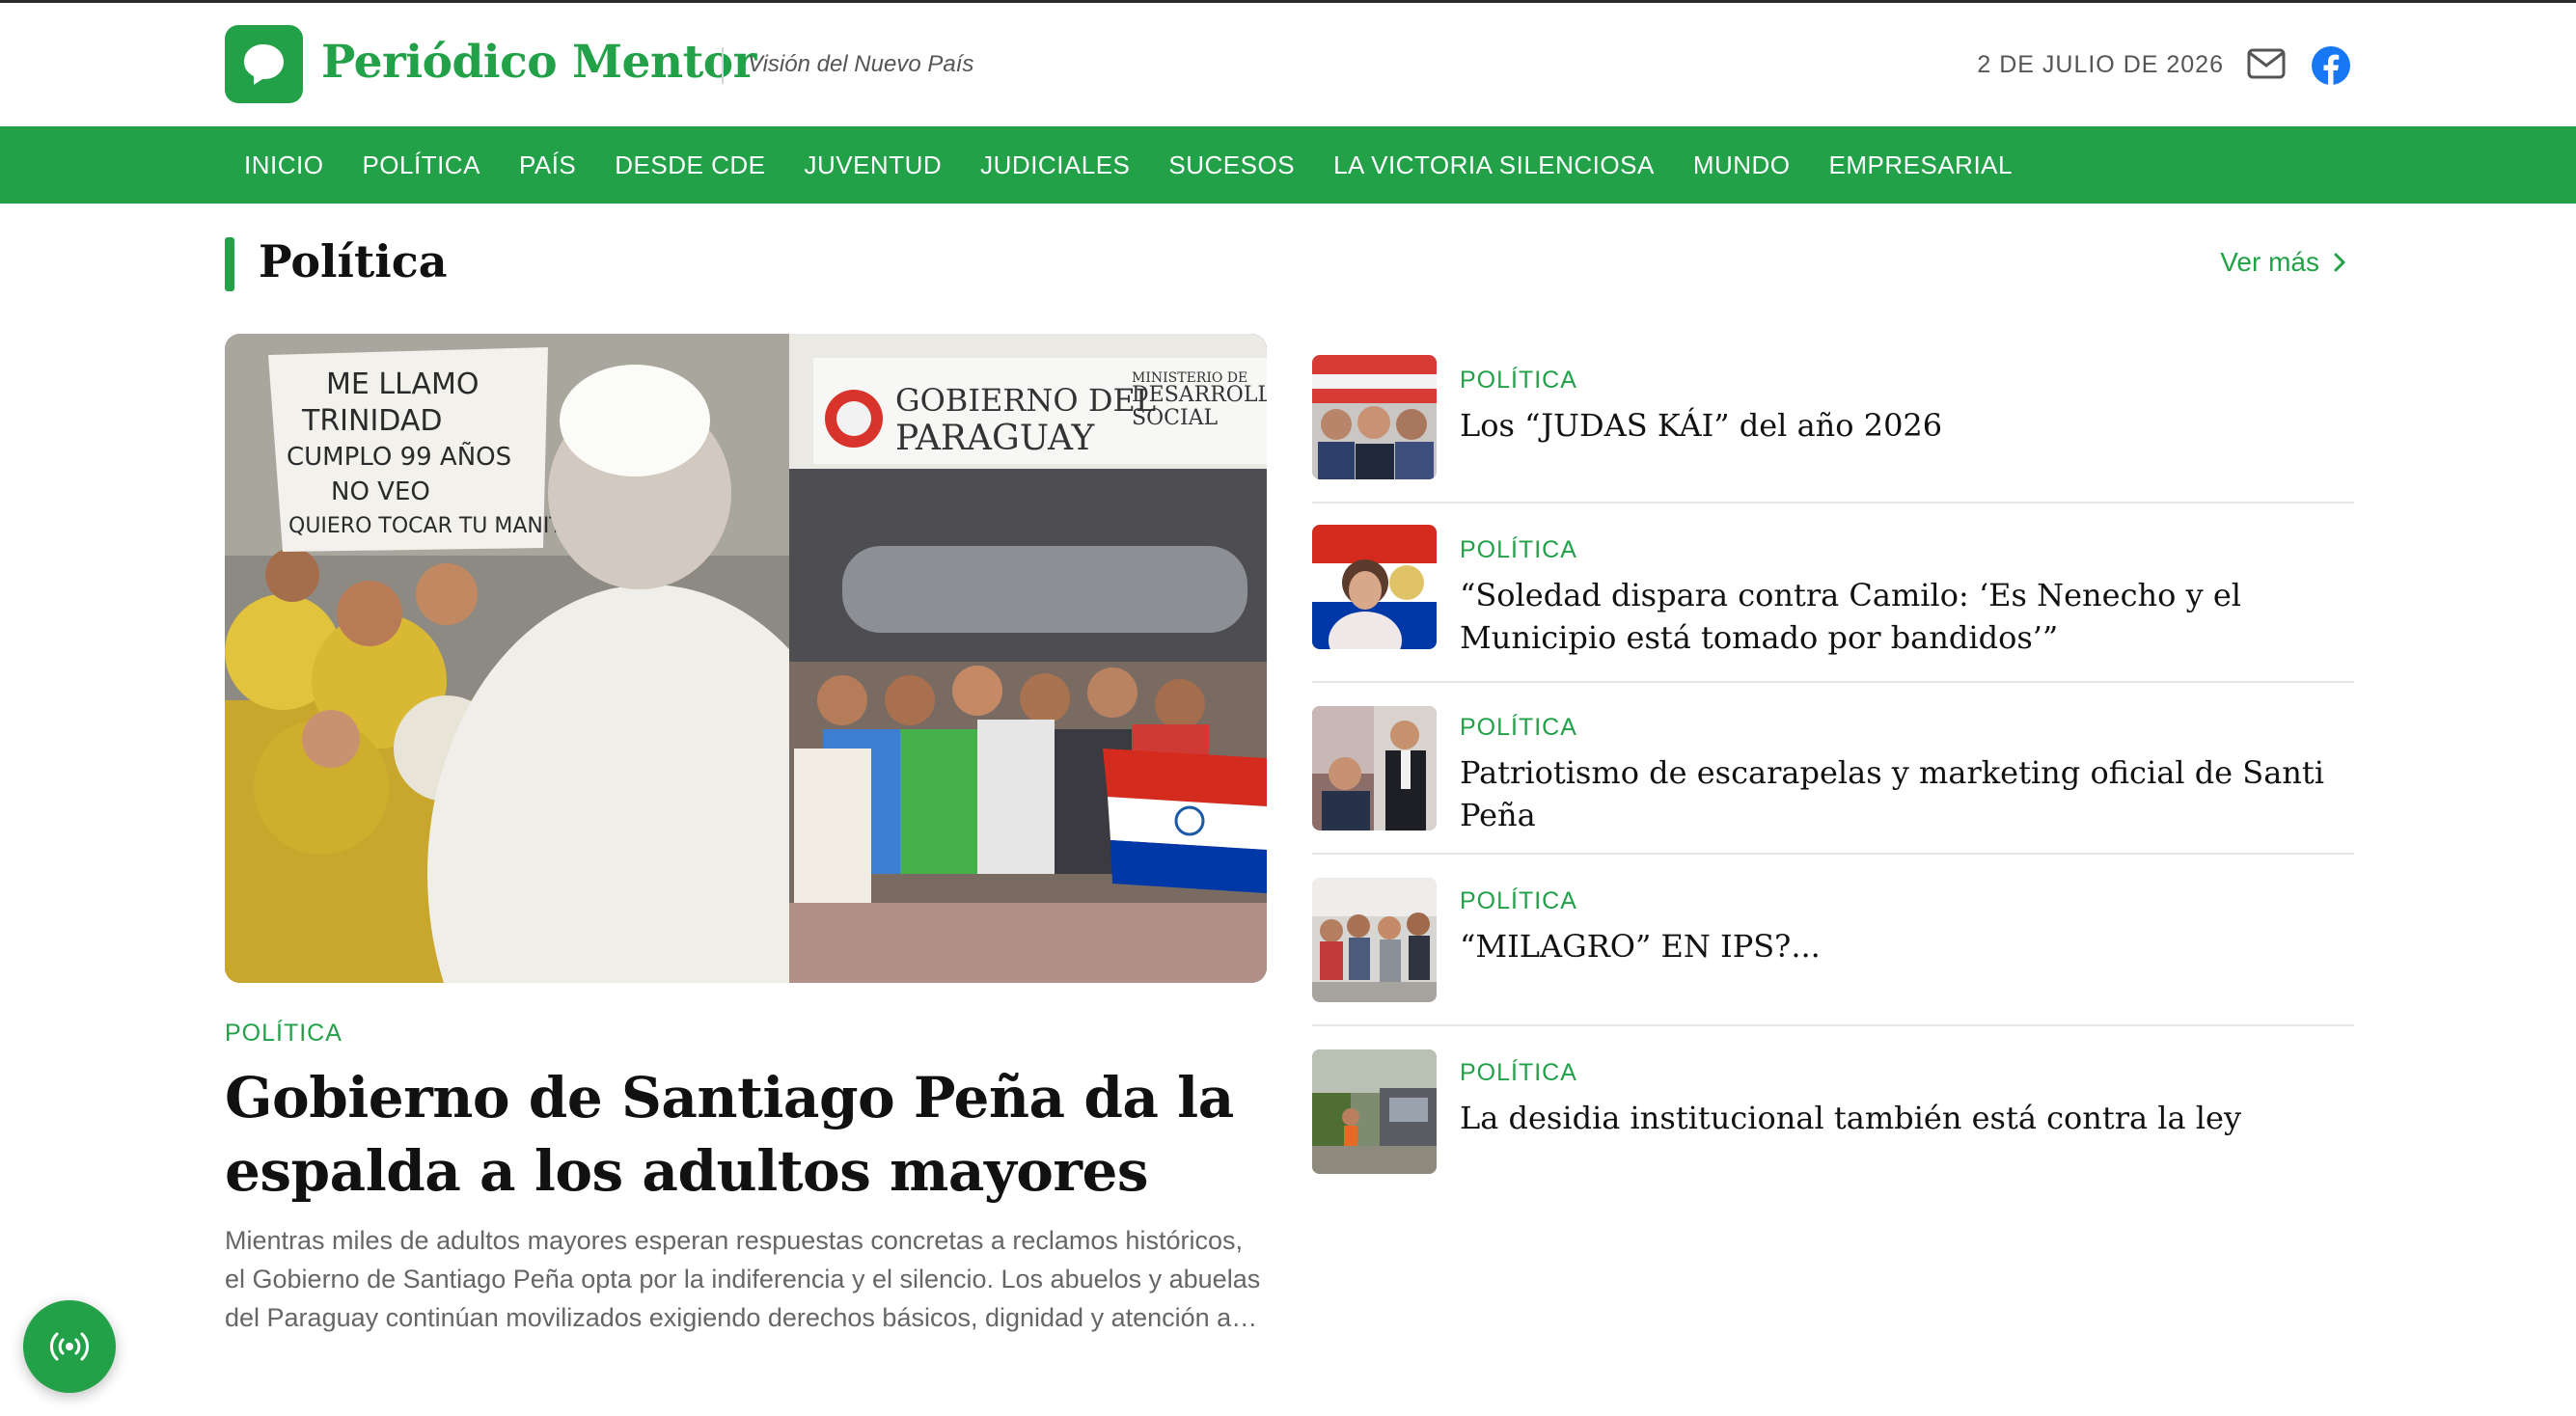  I want to click on chevron-right-icon, so click(2339, 262).